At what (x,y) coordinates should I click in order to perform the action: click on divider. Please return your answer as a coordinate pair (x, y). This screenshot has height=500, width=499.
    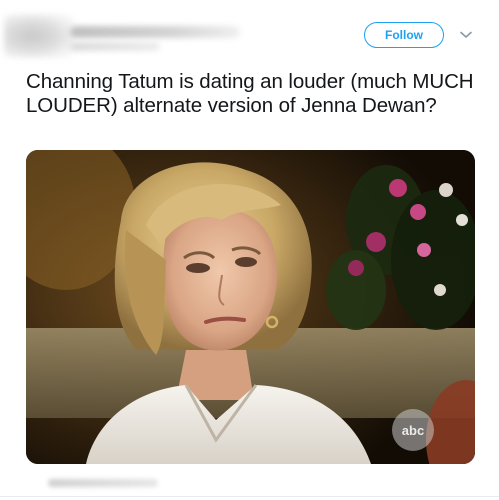
    Looking at the image, I should click on (249, 496).